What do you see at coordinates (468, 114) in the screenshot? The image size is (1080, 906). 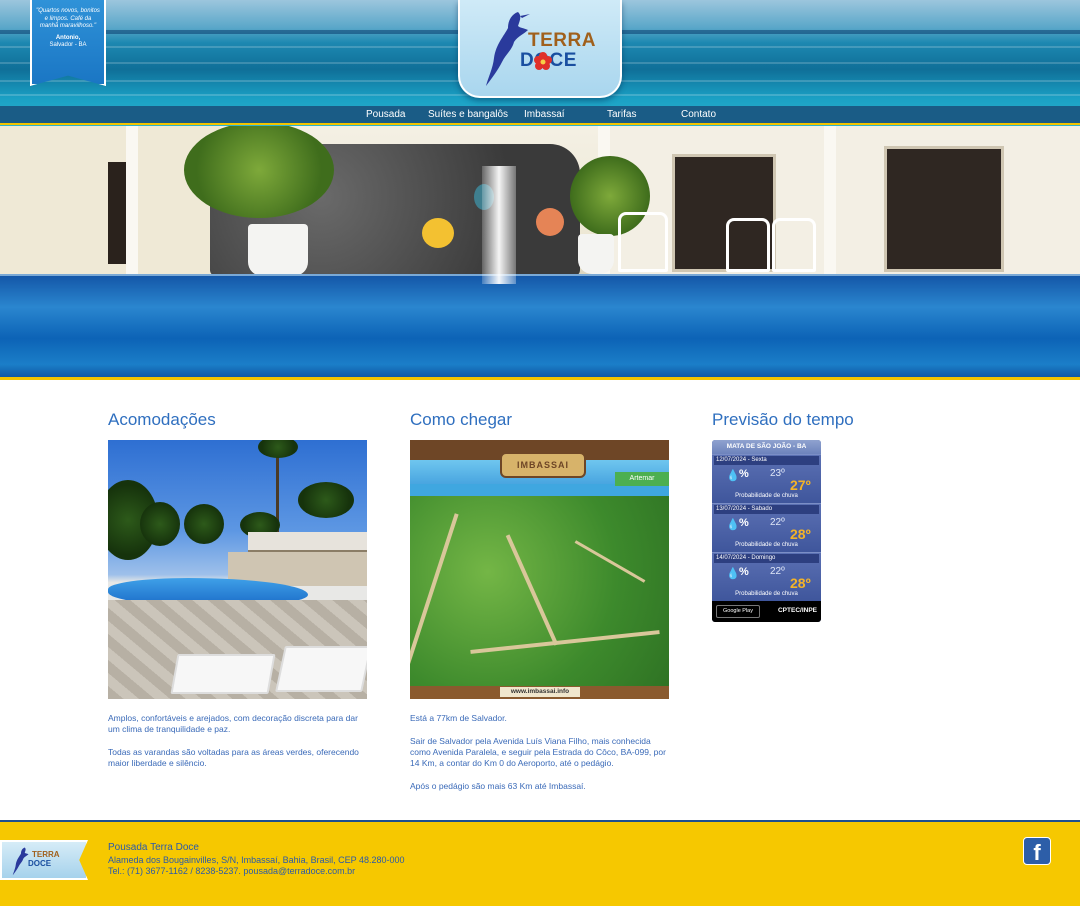 I see `nav-suites-bangalos: Suítes e bangalôs` at bounding box center [468, 114].